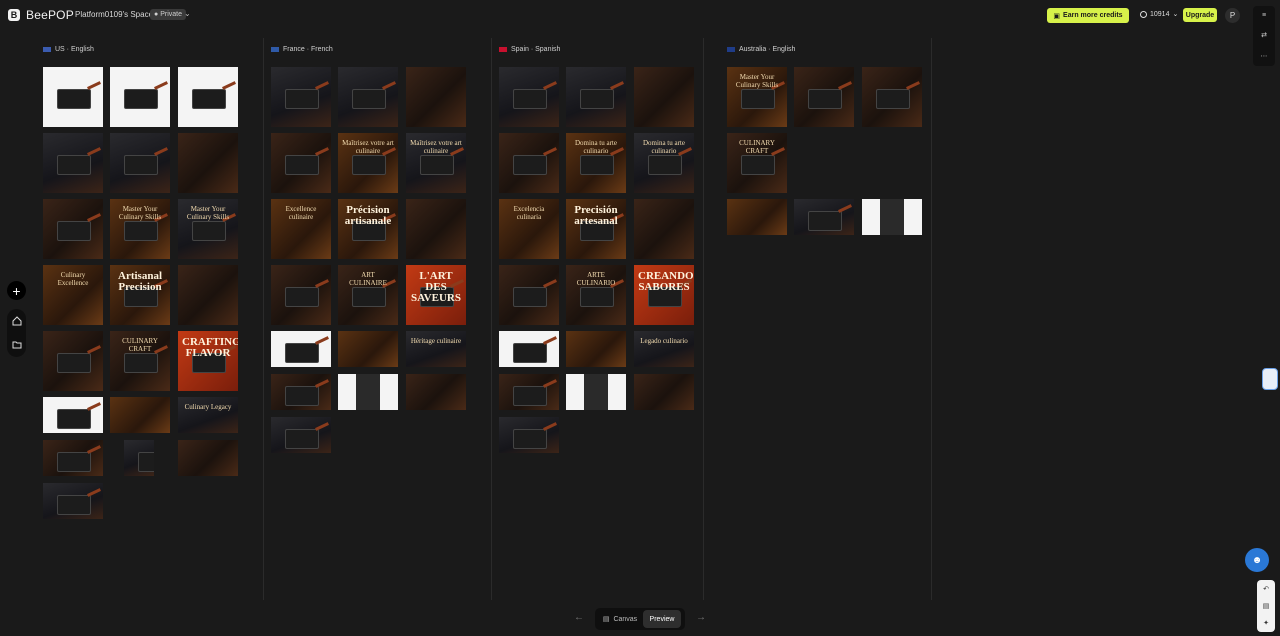 Image resolution: width=1280 pixels, height=636 pixels. What do you see at coordinates (1088, 15) in the screenshot?
I see `earn-credits-button: ▣ Earn more credits` at bounding box center [1088, 15].